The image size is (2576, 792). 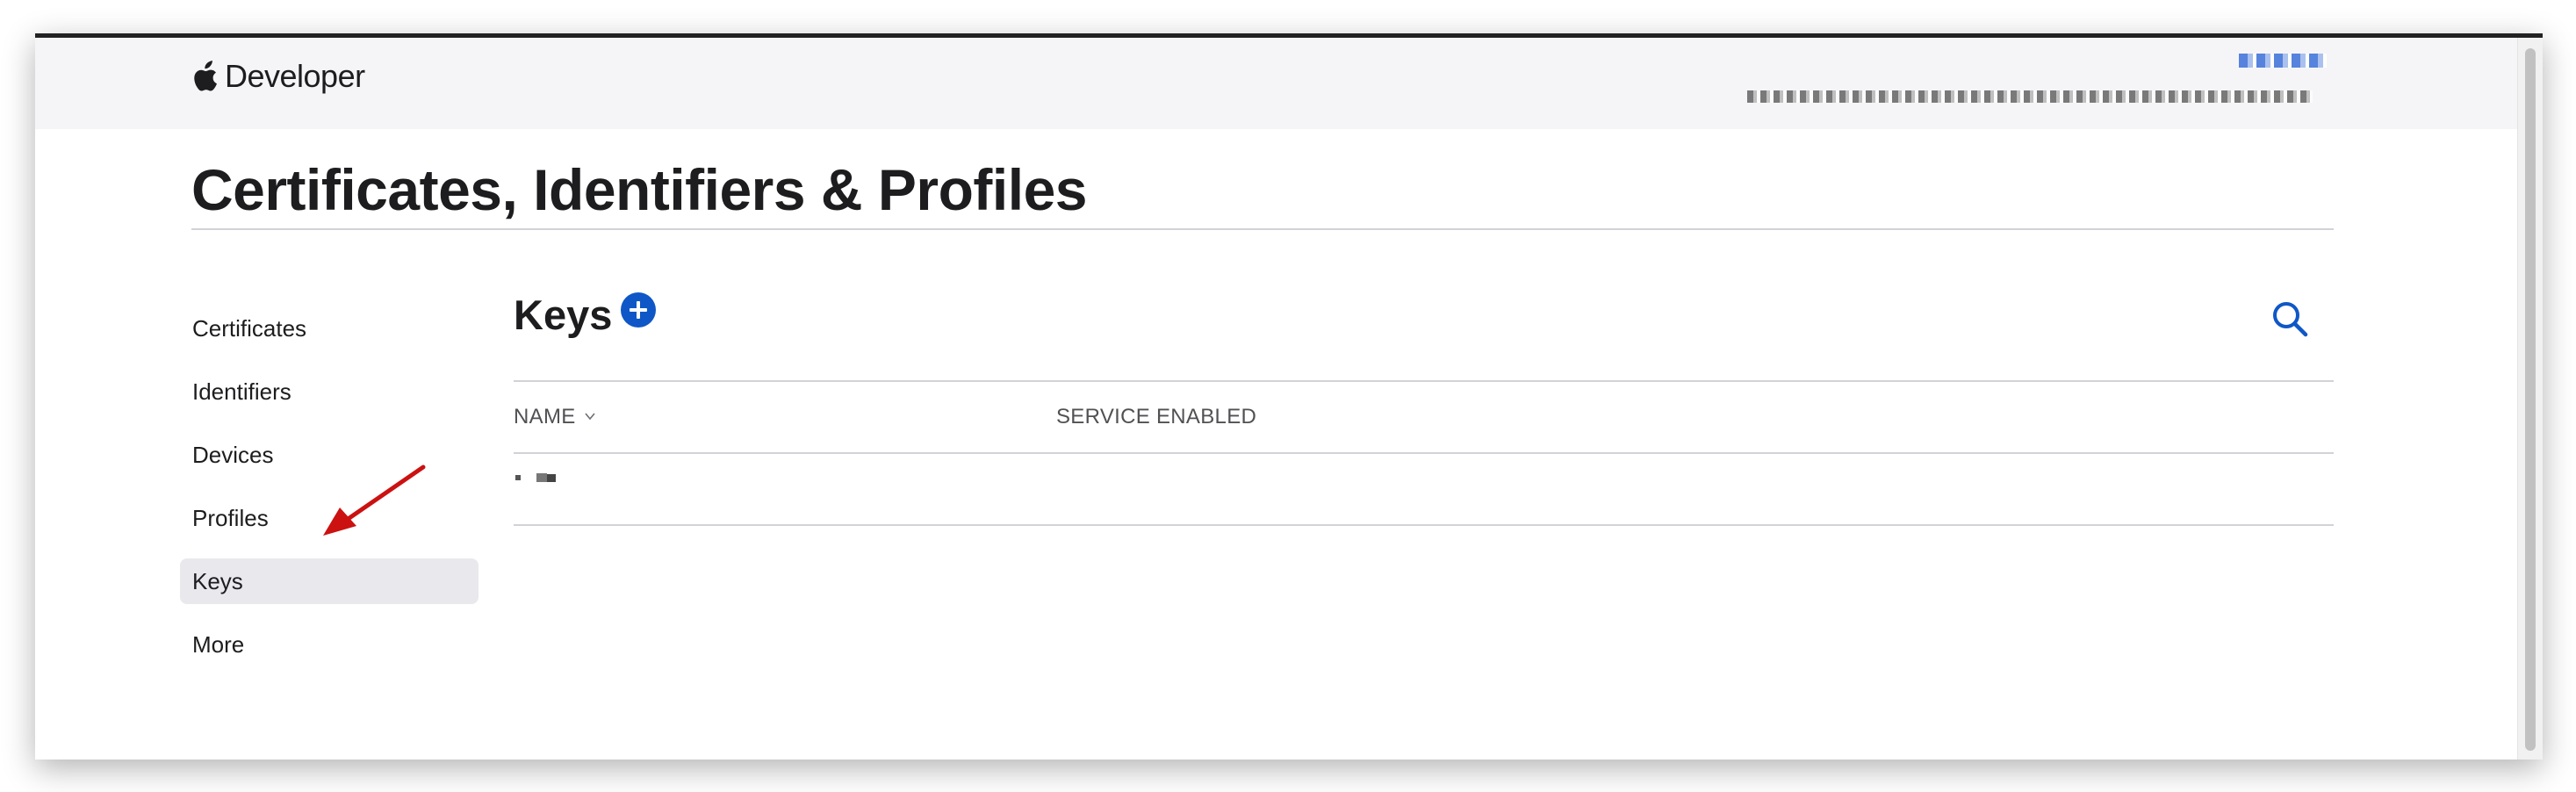 What do you see at coordinates (2030, 96) in the screenshot?
I see `account-team-redacted` at bounding box center [2030, 96].